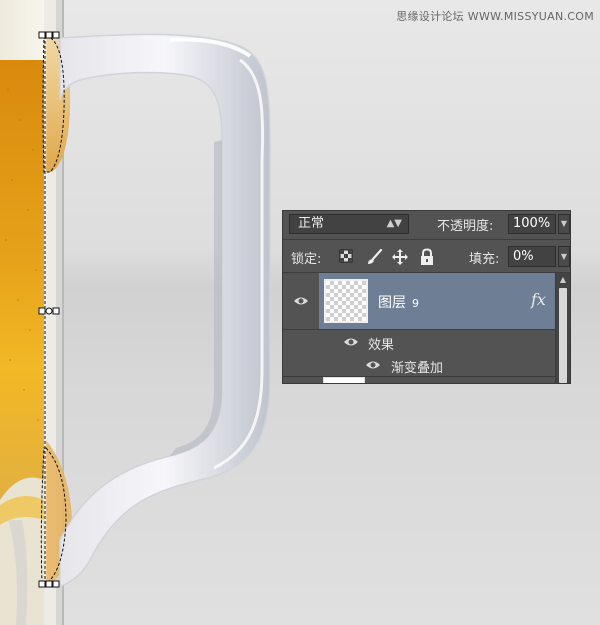 This screenshot has height=625, width=600. I want to click on layer-name-text: 图层, so click(392, 303).